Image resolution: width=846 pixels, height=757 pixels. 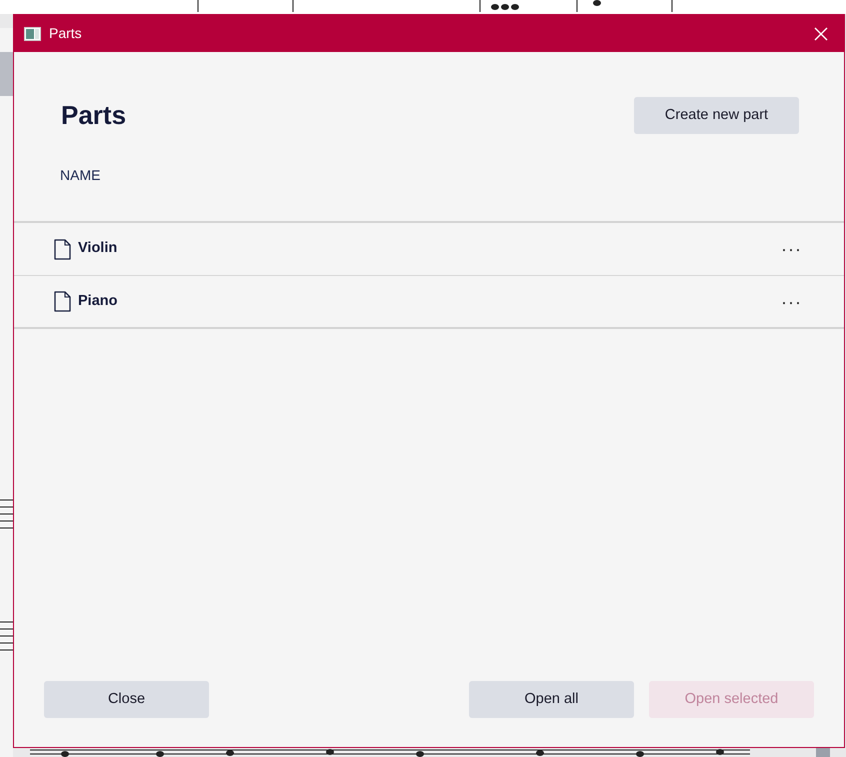 What do you see at coordinates (80, 175) in the screenshot?
I see `column-header: NAME` at bounding box center [80, 175].